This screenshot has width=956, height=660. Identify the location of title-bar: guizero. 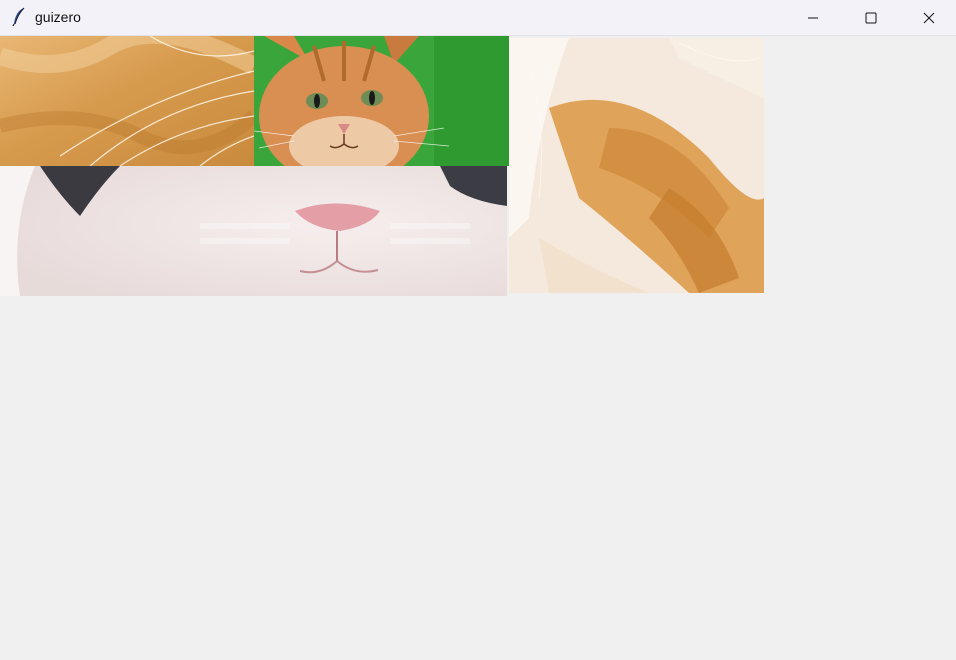
(478, 18).